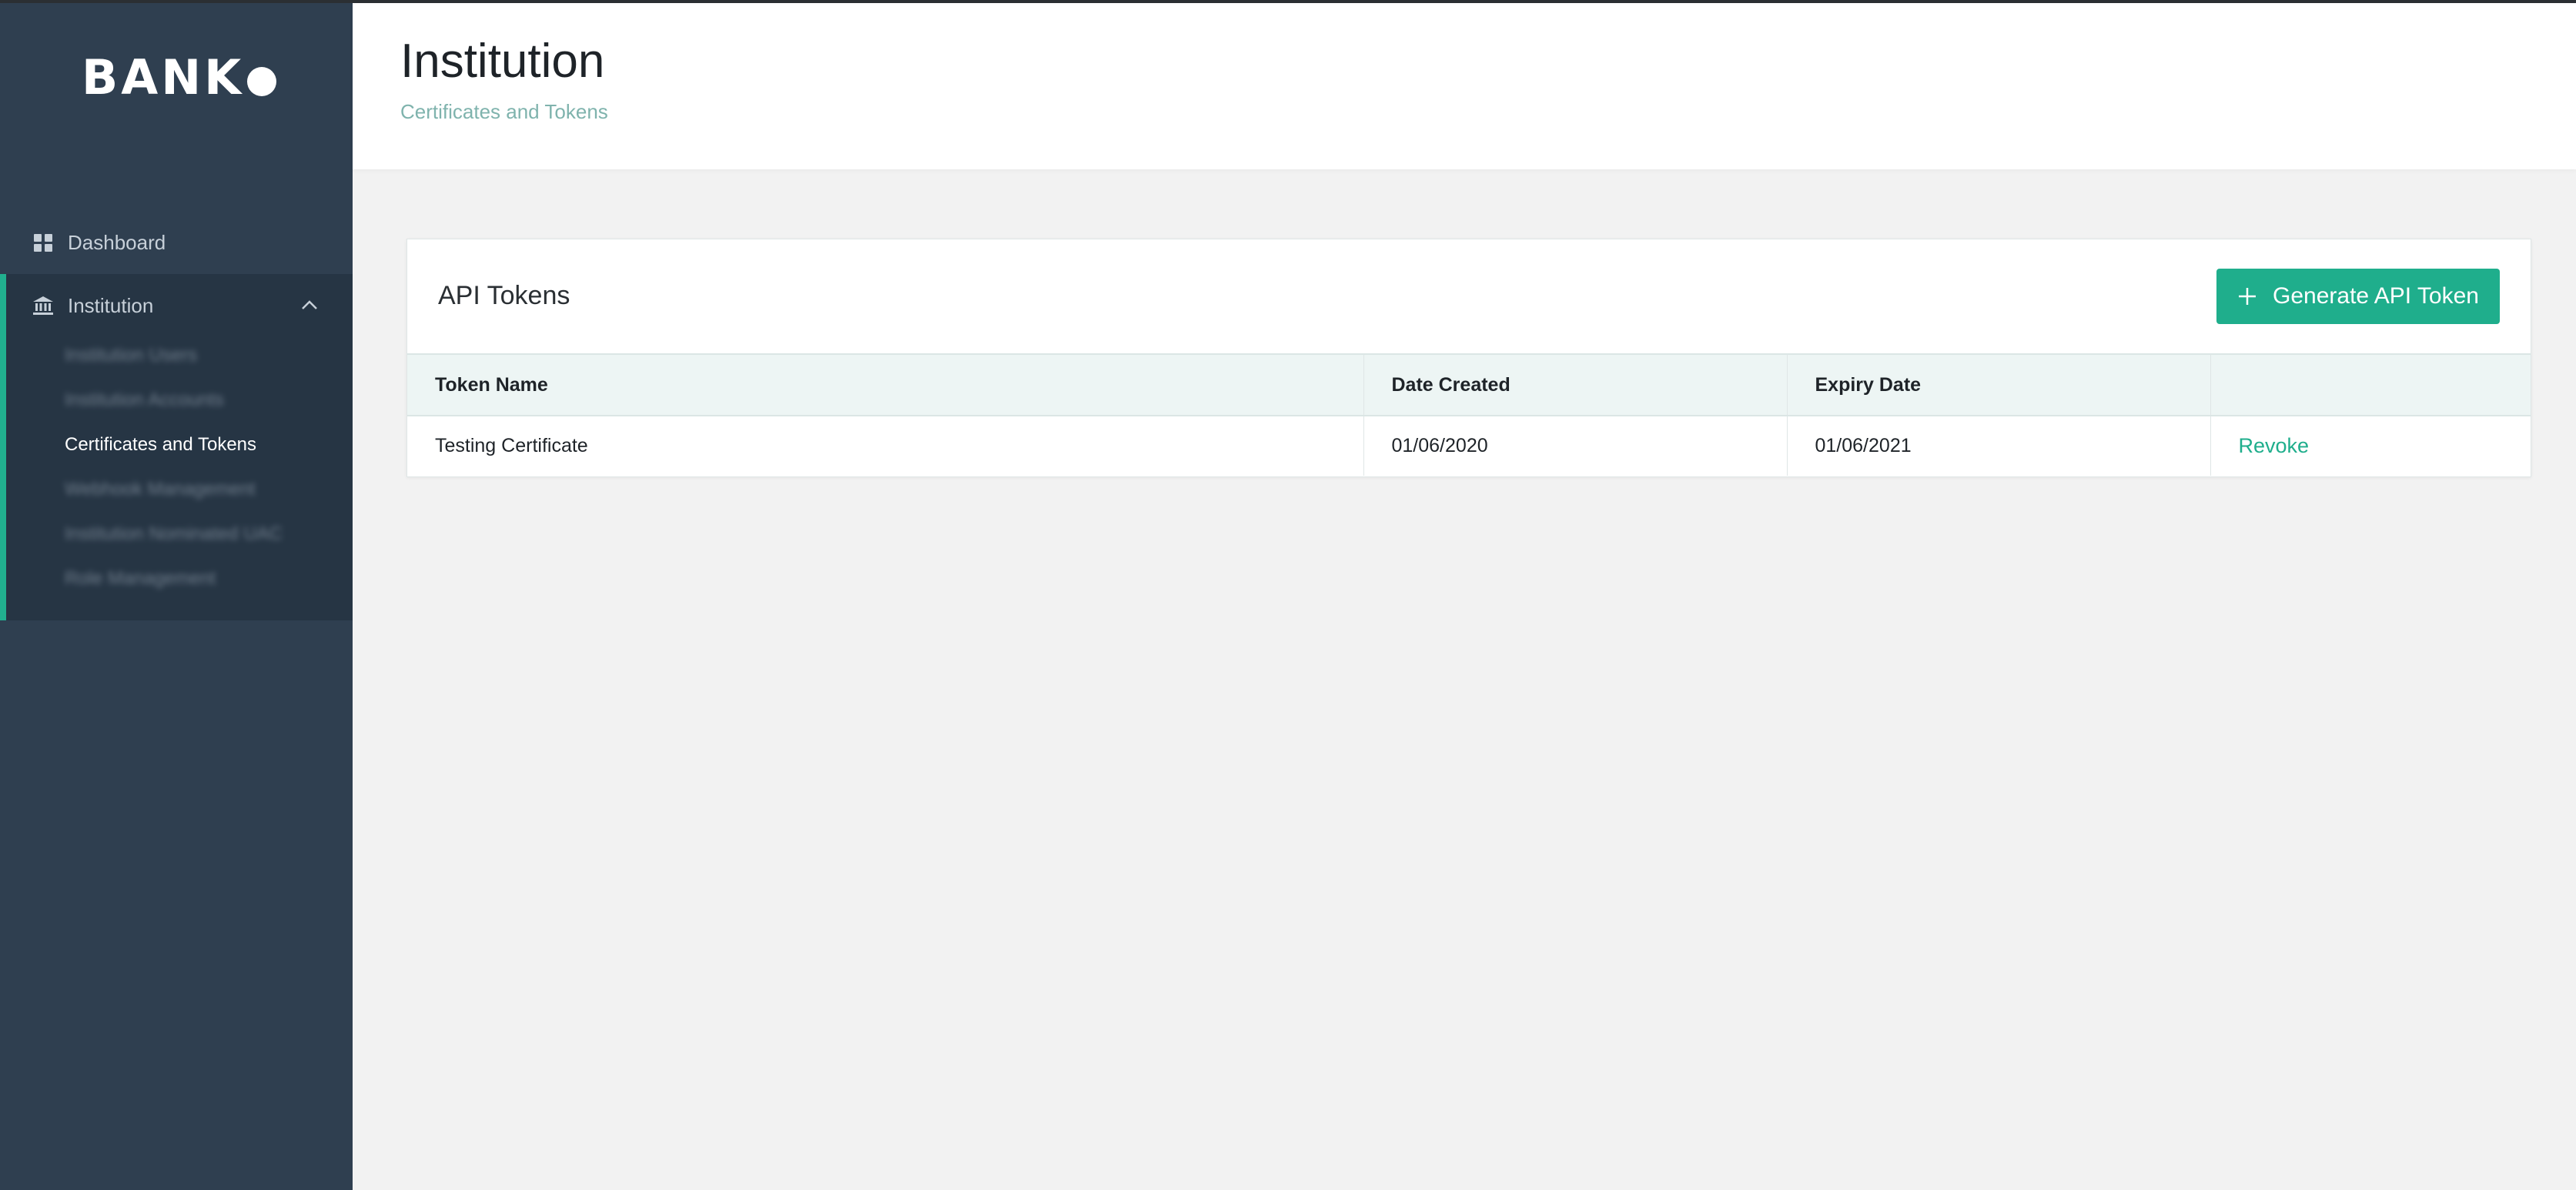 Image resolution: width=2576 pixels, height=1190 pixels. I want to click on table-header-row: Token Name Date Created Expiry Date, so click(1469, 385).